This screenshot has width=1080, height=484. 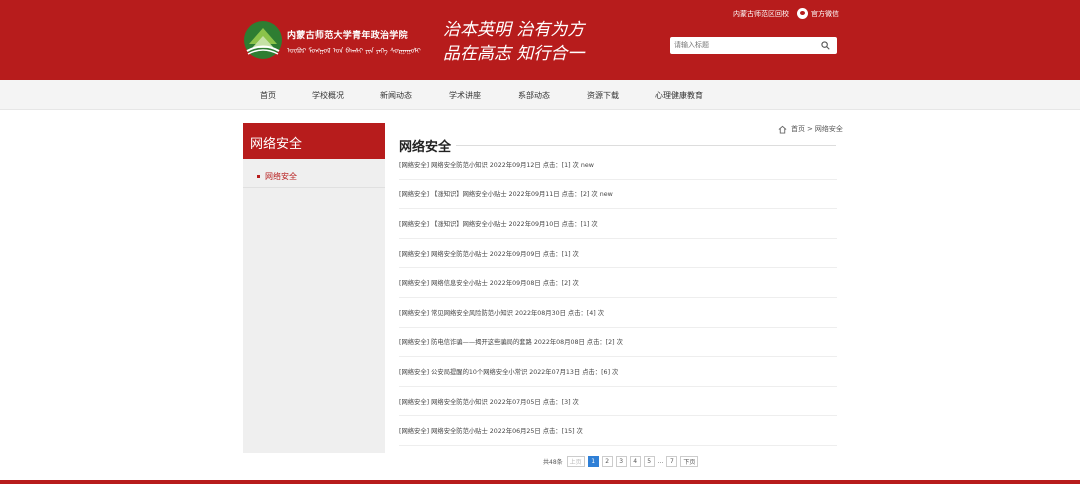 I want to click on search-input, so click(x=744, y=45).